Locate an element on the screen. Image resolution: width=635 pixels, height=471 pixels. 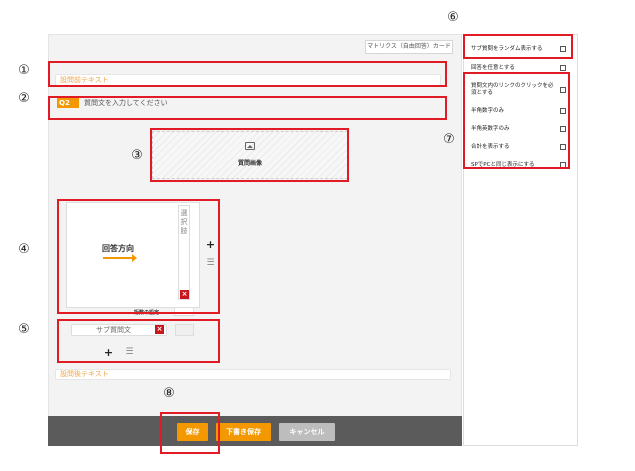
post-question-text-input: 設問後テキスト is located at coordinates (253, 374).